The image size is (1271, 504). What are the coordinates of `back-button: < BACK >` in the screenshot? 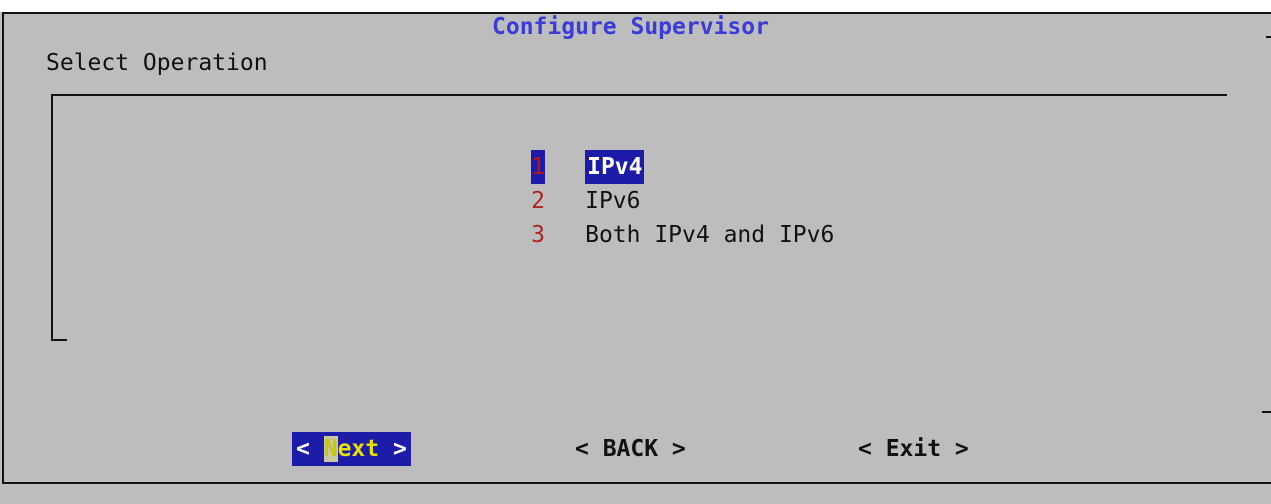 It's located at (630, 449).